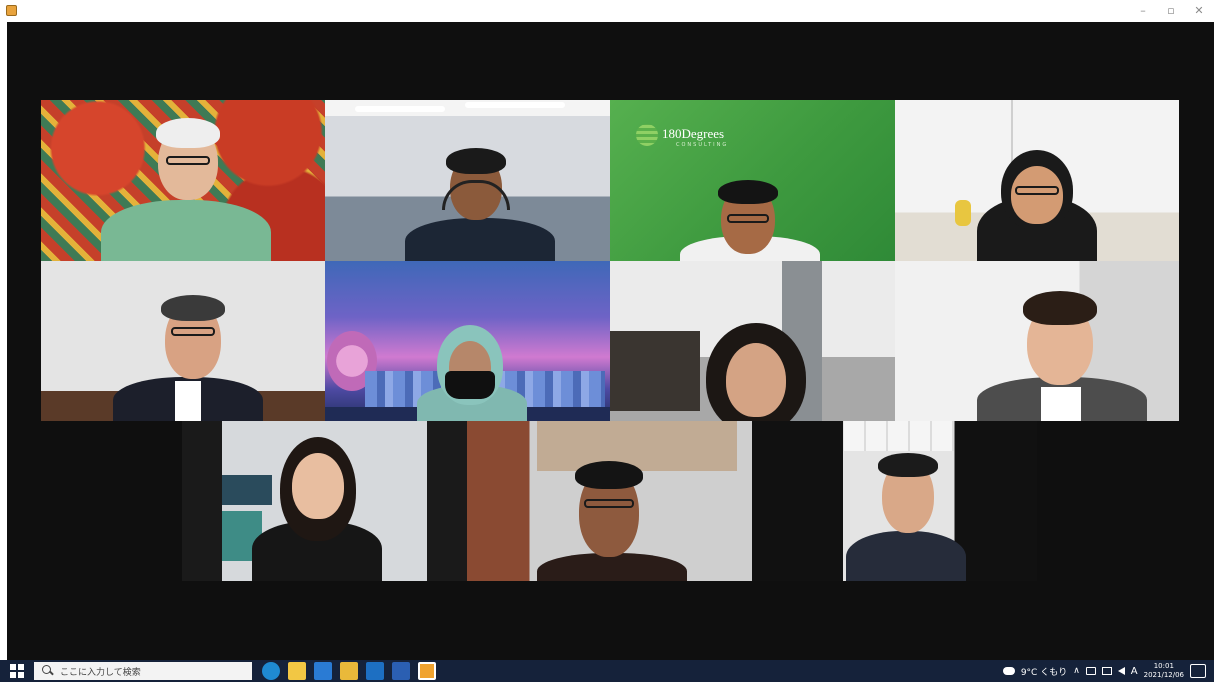  What do you see at coordinates (647, 135) in the screenshot?
I see `virtual-background-logo` at bounding box center [647, 135].